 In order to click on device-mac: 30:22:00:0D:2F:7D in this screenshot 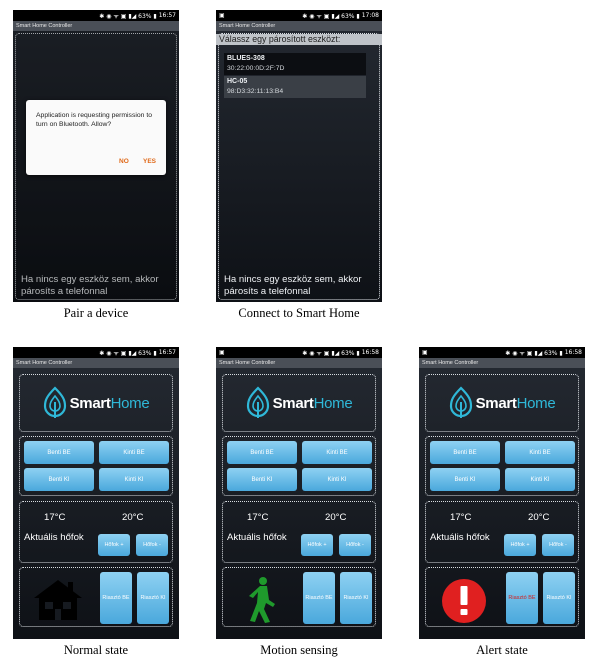, I will do `click(256, 68)`.